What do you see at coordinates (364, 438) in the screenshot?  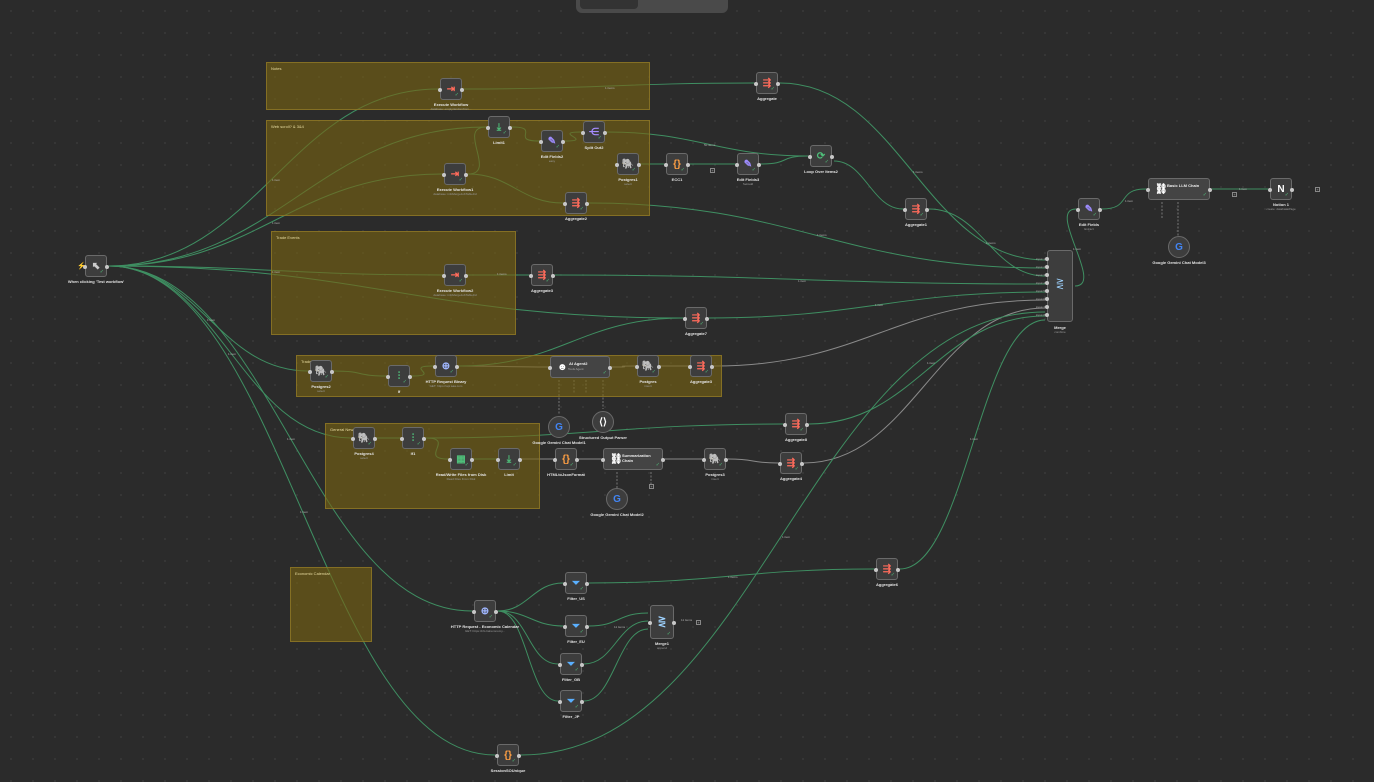 I see `pgres-node: 🐘 ✓` at bounding box center [364, 438].